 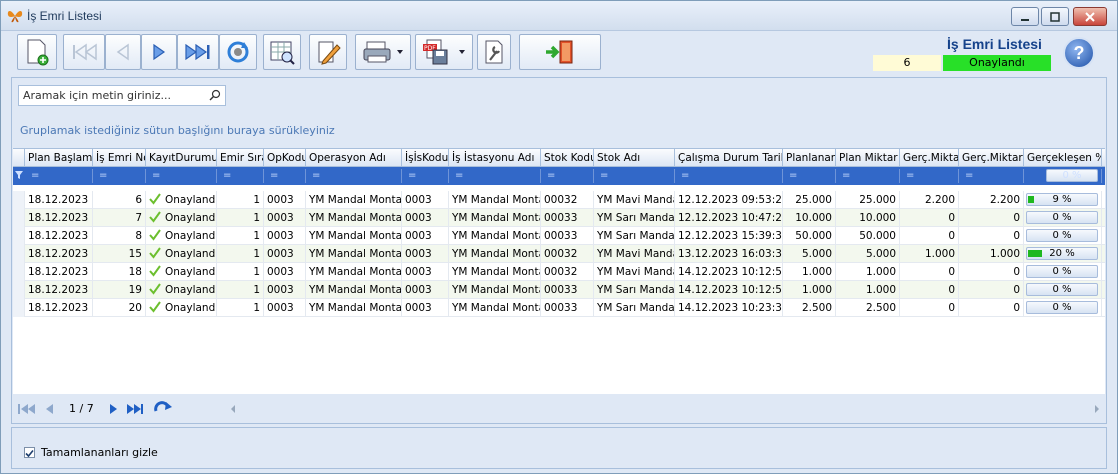 I want to click on cell-sira: 1, so click(x=240, y=308).